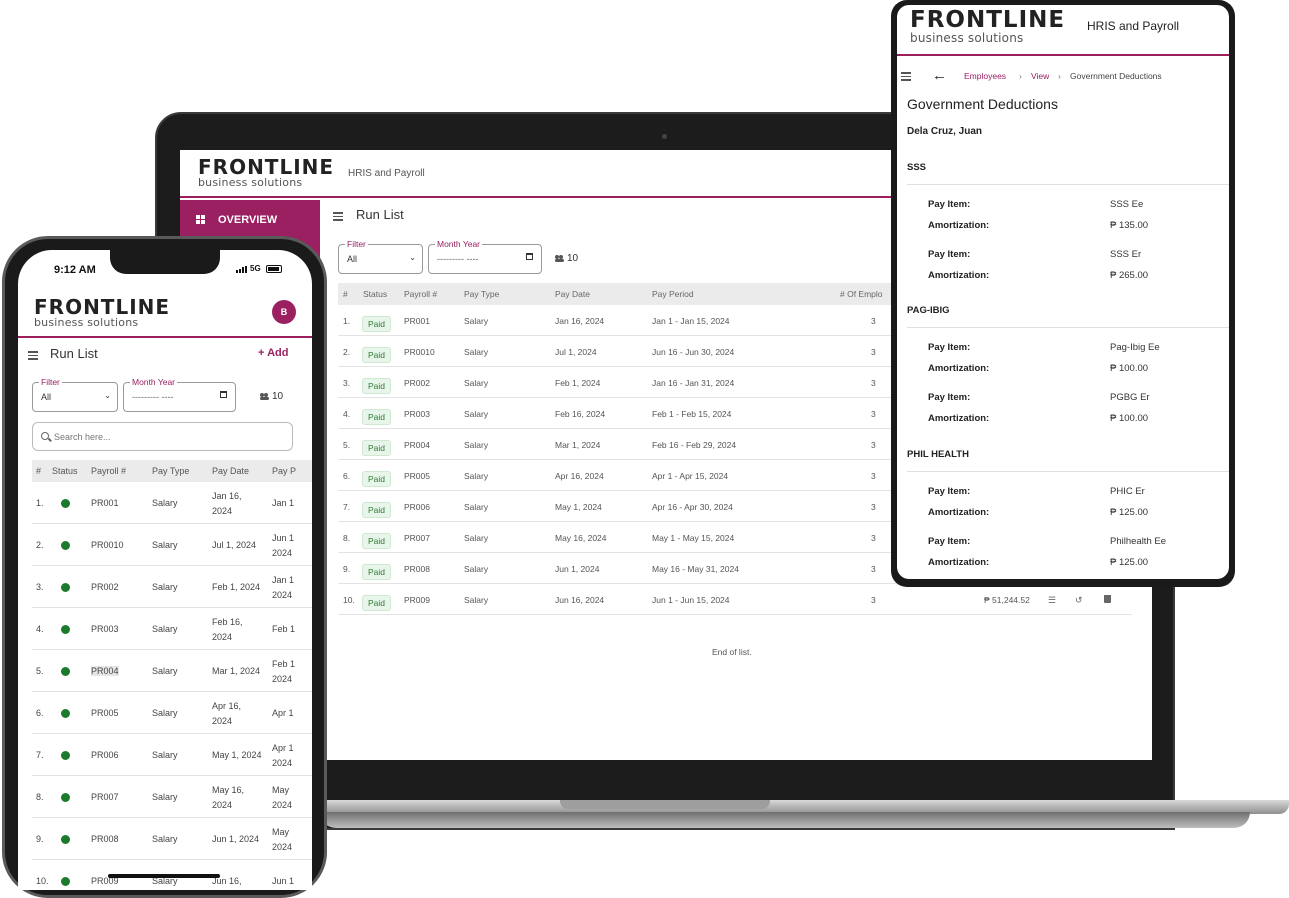 The width and height of the screenshot is (1289, 898). What do you see at coordinates (1135, 347) in the screenshot?
I see `pay-item-value: Pag-Ibig Ee` at bounding box center [1135, 347].